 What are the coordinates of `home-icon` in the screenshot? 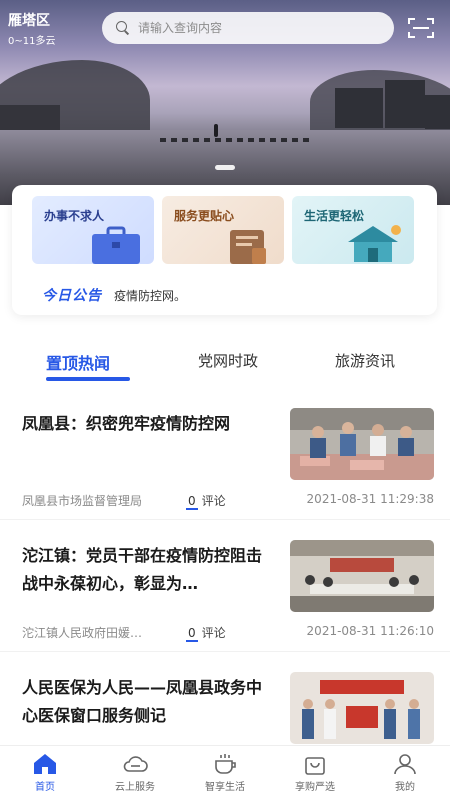 It's located at (45, 764).